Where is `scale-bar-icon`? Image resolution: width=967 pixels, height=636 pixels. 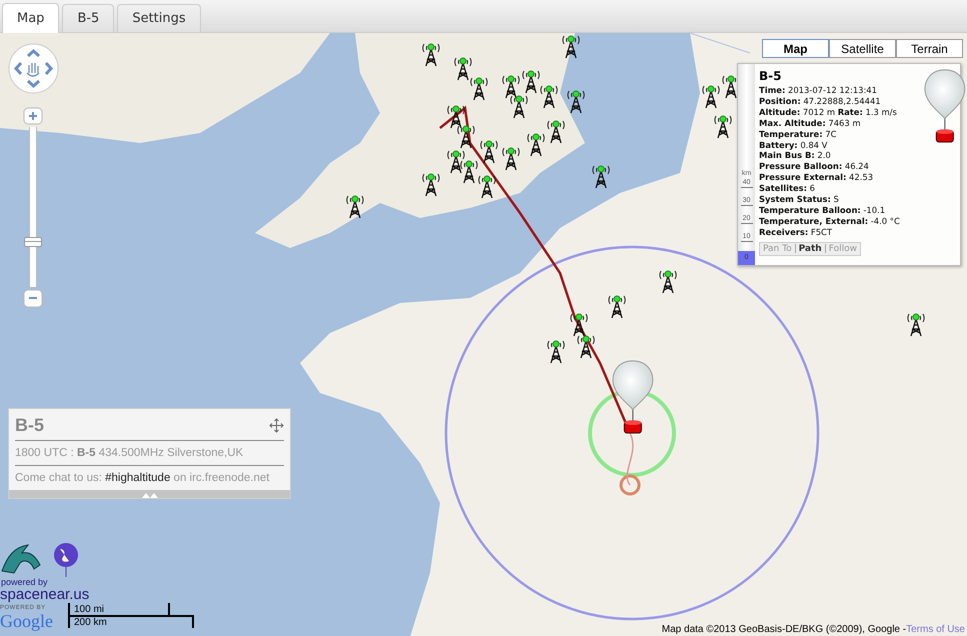 scale-bar-icon is located at coordinates (131, 616).